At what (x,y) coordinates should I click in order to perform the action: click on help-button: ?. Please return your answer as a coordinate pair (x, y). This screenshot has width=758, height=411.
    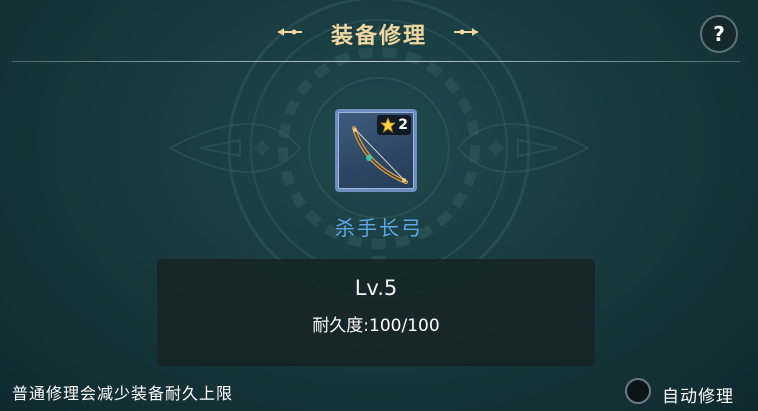
    Looking at the image, I should click on (719, 34).